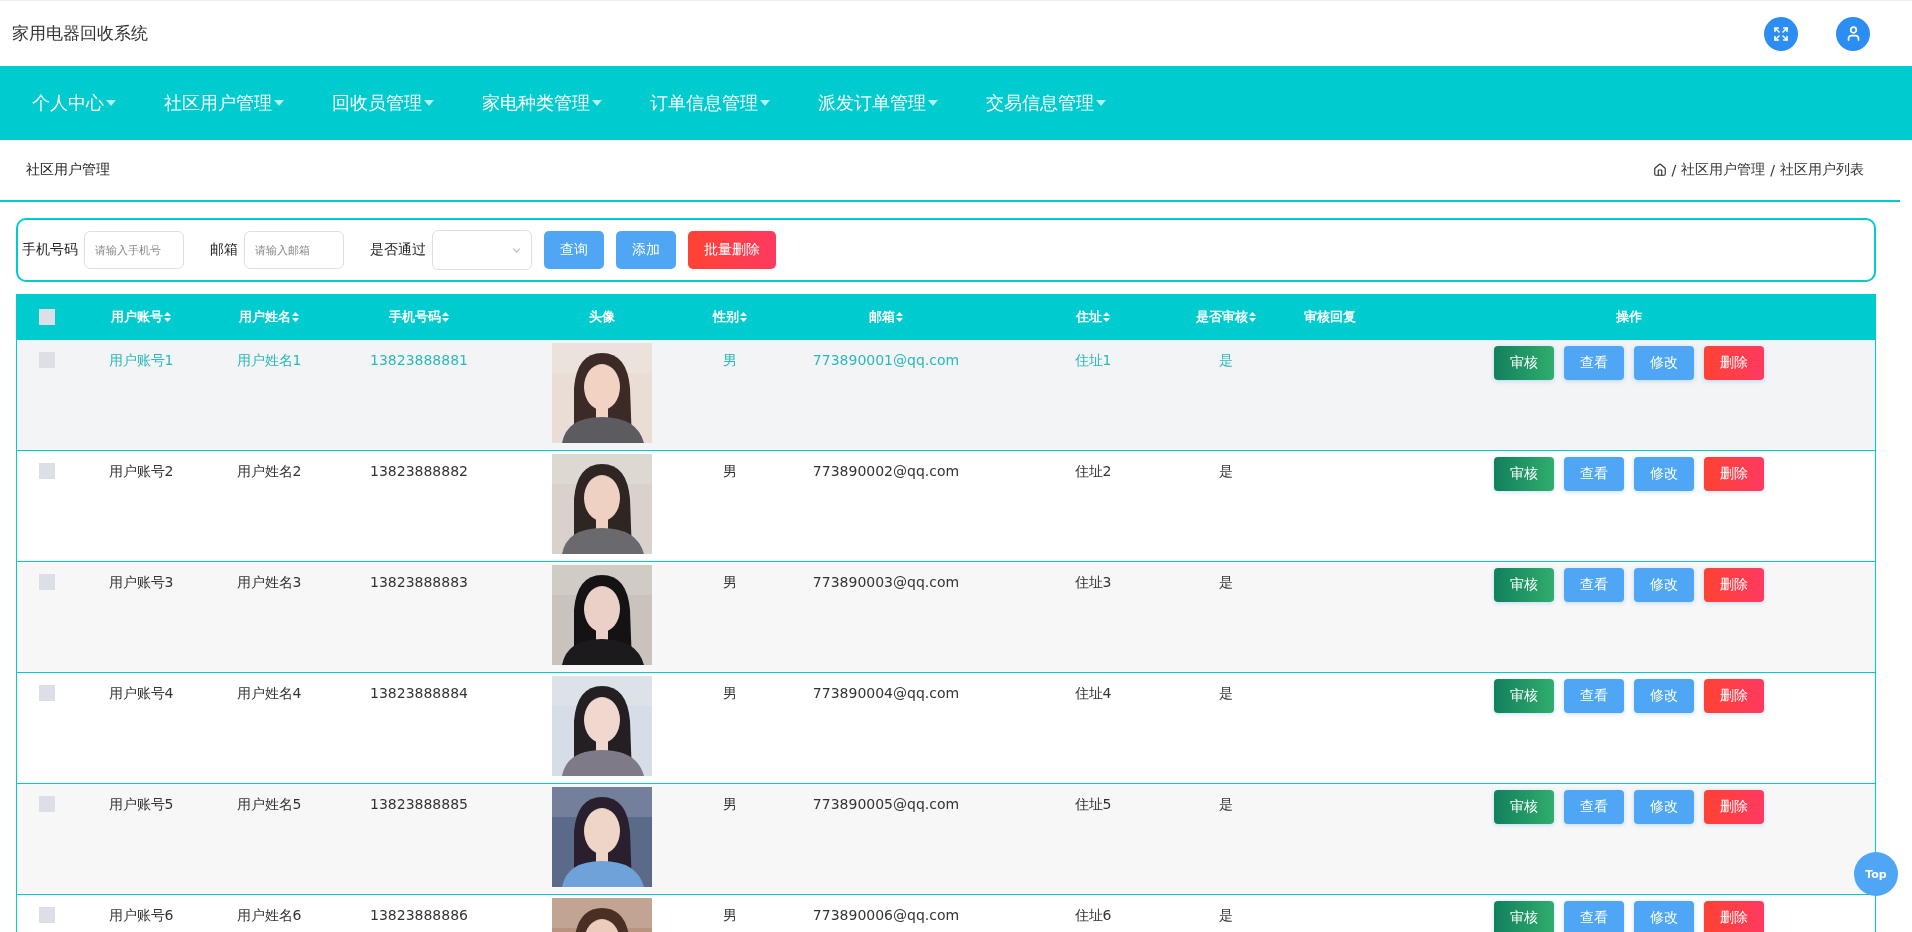 This screenshot has height=932, width=1912. I want to click on column-header: 是否审核, so click(1226, 317).